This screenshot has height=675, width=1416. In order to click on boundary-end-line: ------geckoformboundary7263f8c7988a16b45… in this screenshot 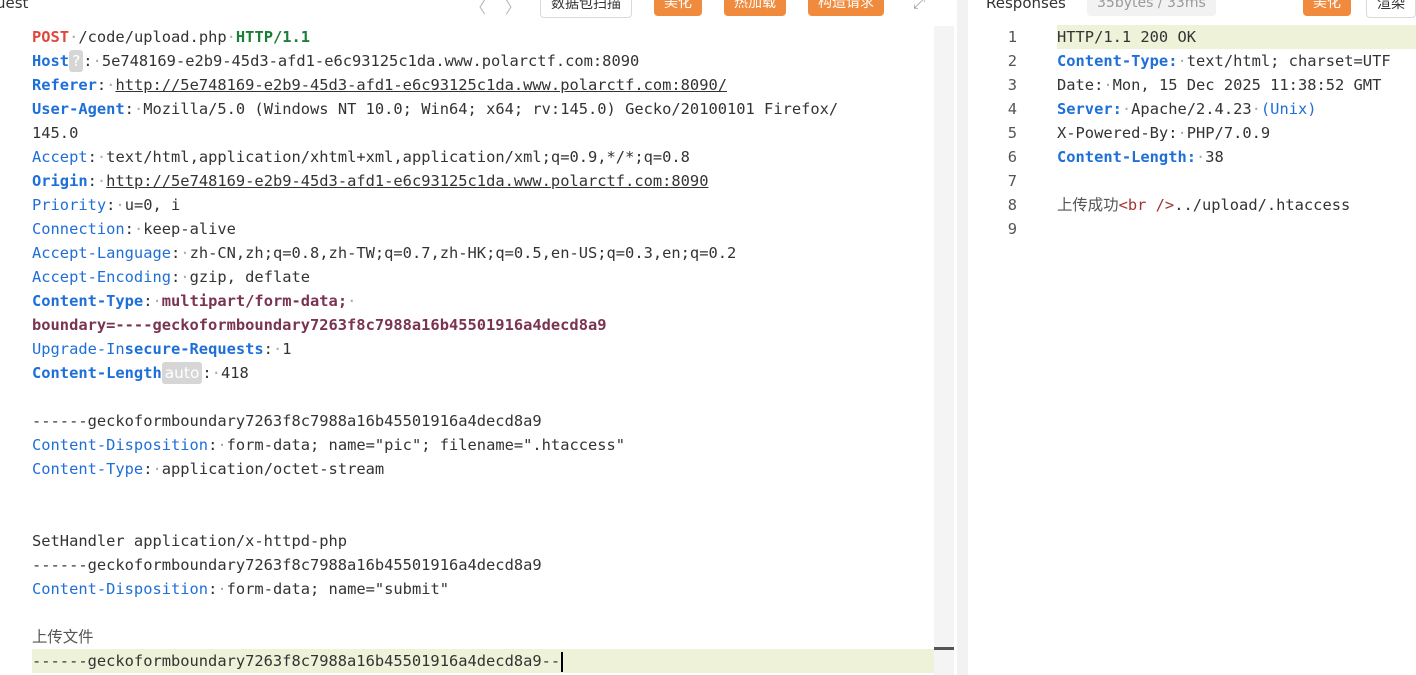, I will do `click(493, 661)`.